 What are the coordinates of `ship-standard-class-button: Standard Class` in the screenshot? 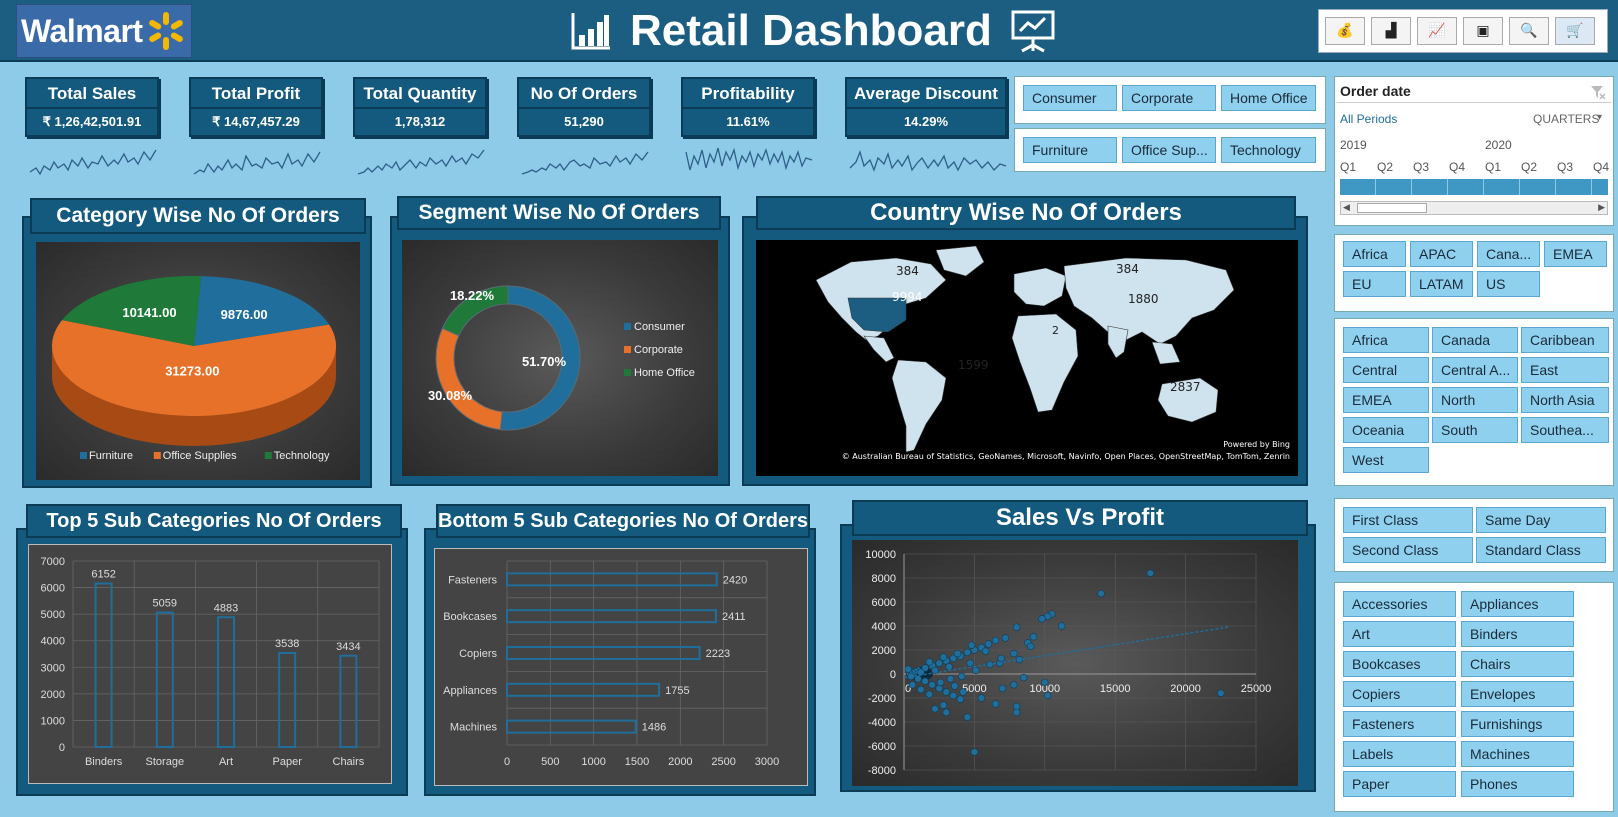 It's located at (1541, 550).